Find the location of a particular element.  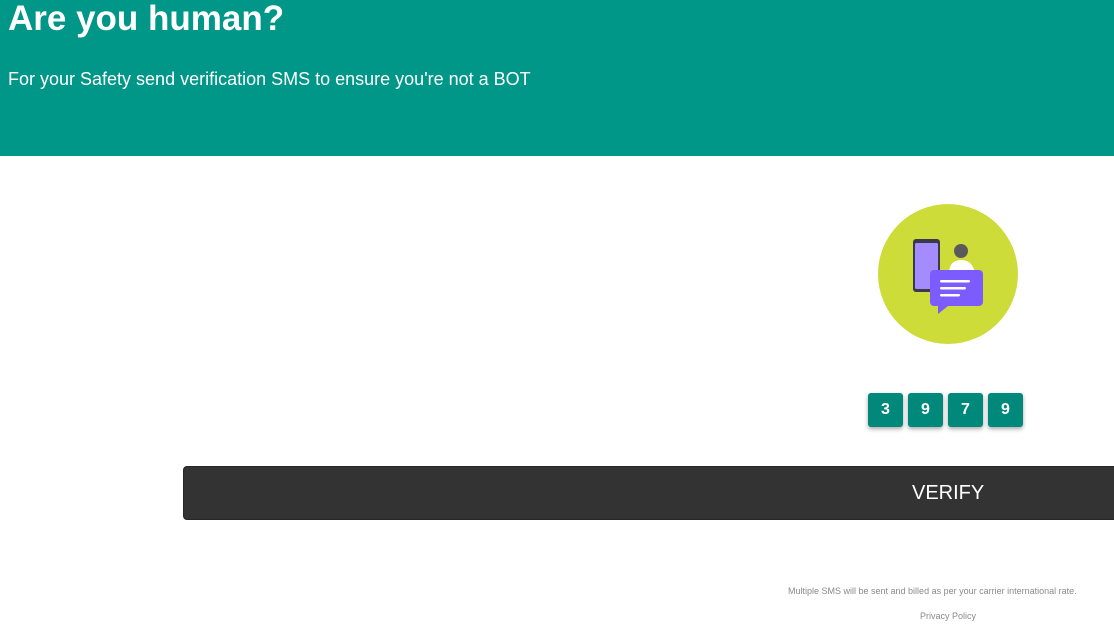

illustration-graphic is located at coordinates (948, 274).